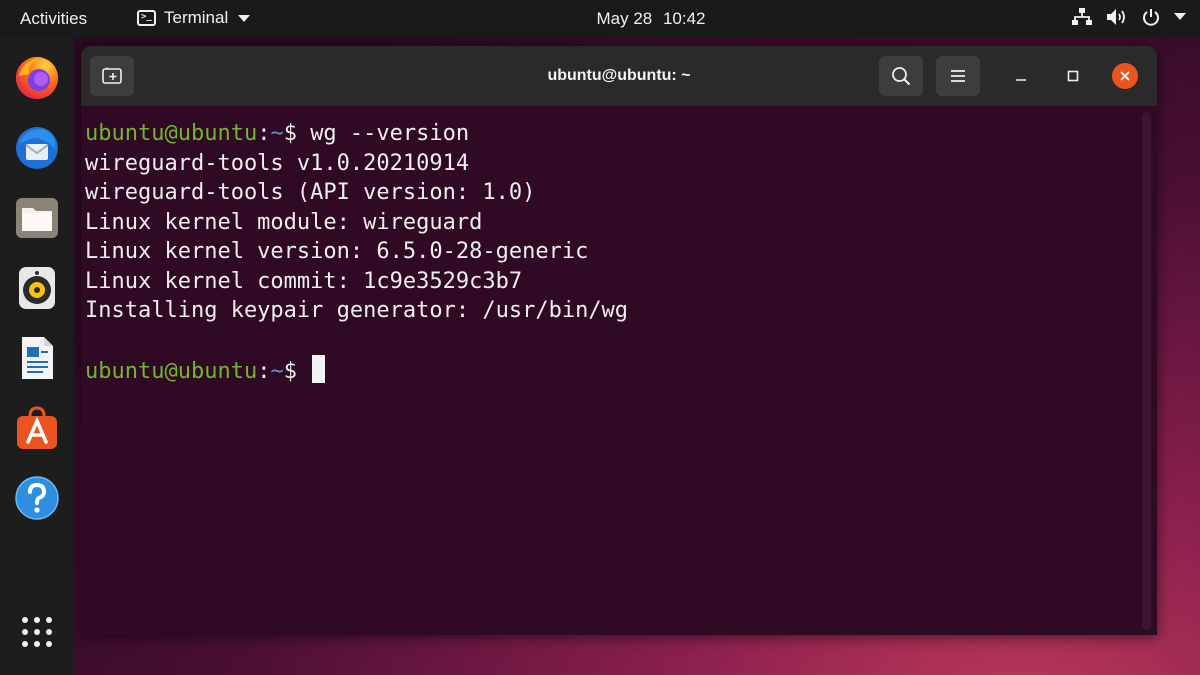  Describe the element at coordinates (1180, 16) in the screenshot. I see `chevron-down-icon` at that location.